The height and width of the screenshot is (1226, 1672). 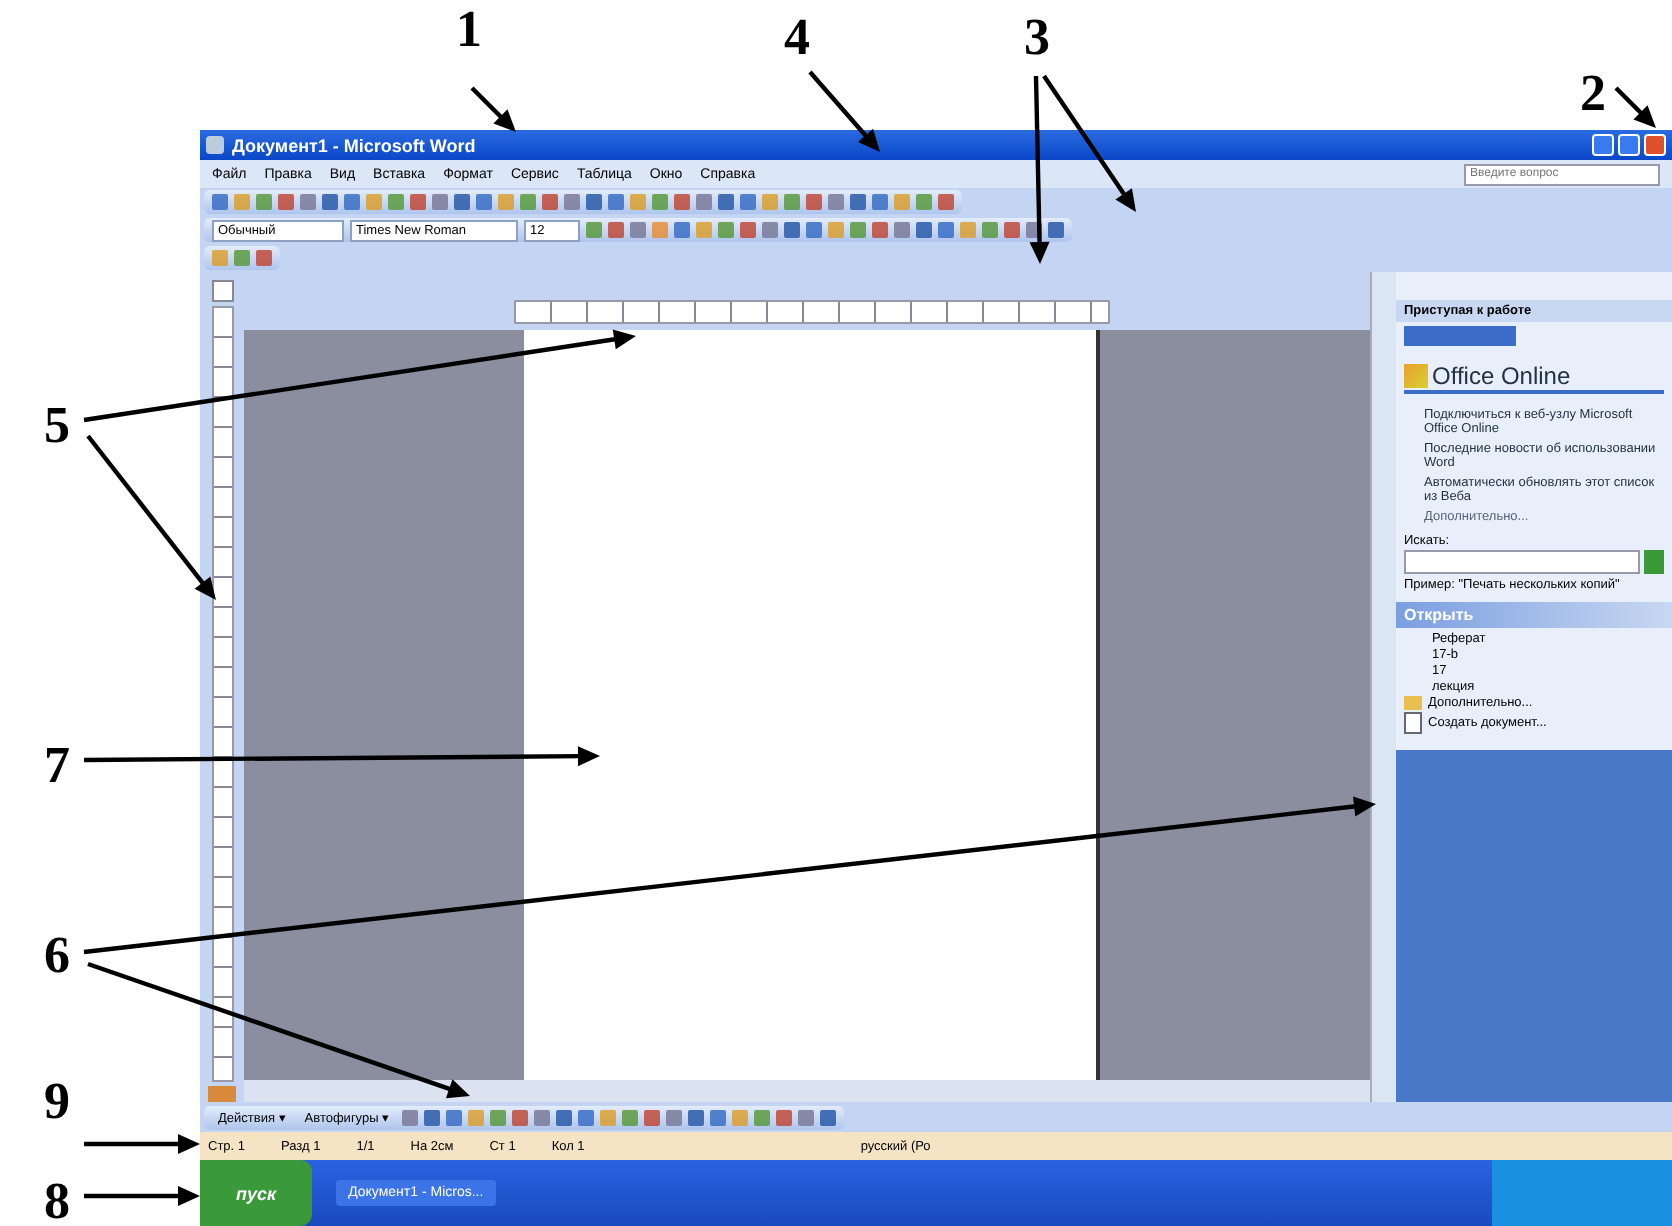 I want to click on callout-number: 1, so click(x=469, y=30).